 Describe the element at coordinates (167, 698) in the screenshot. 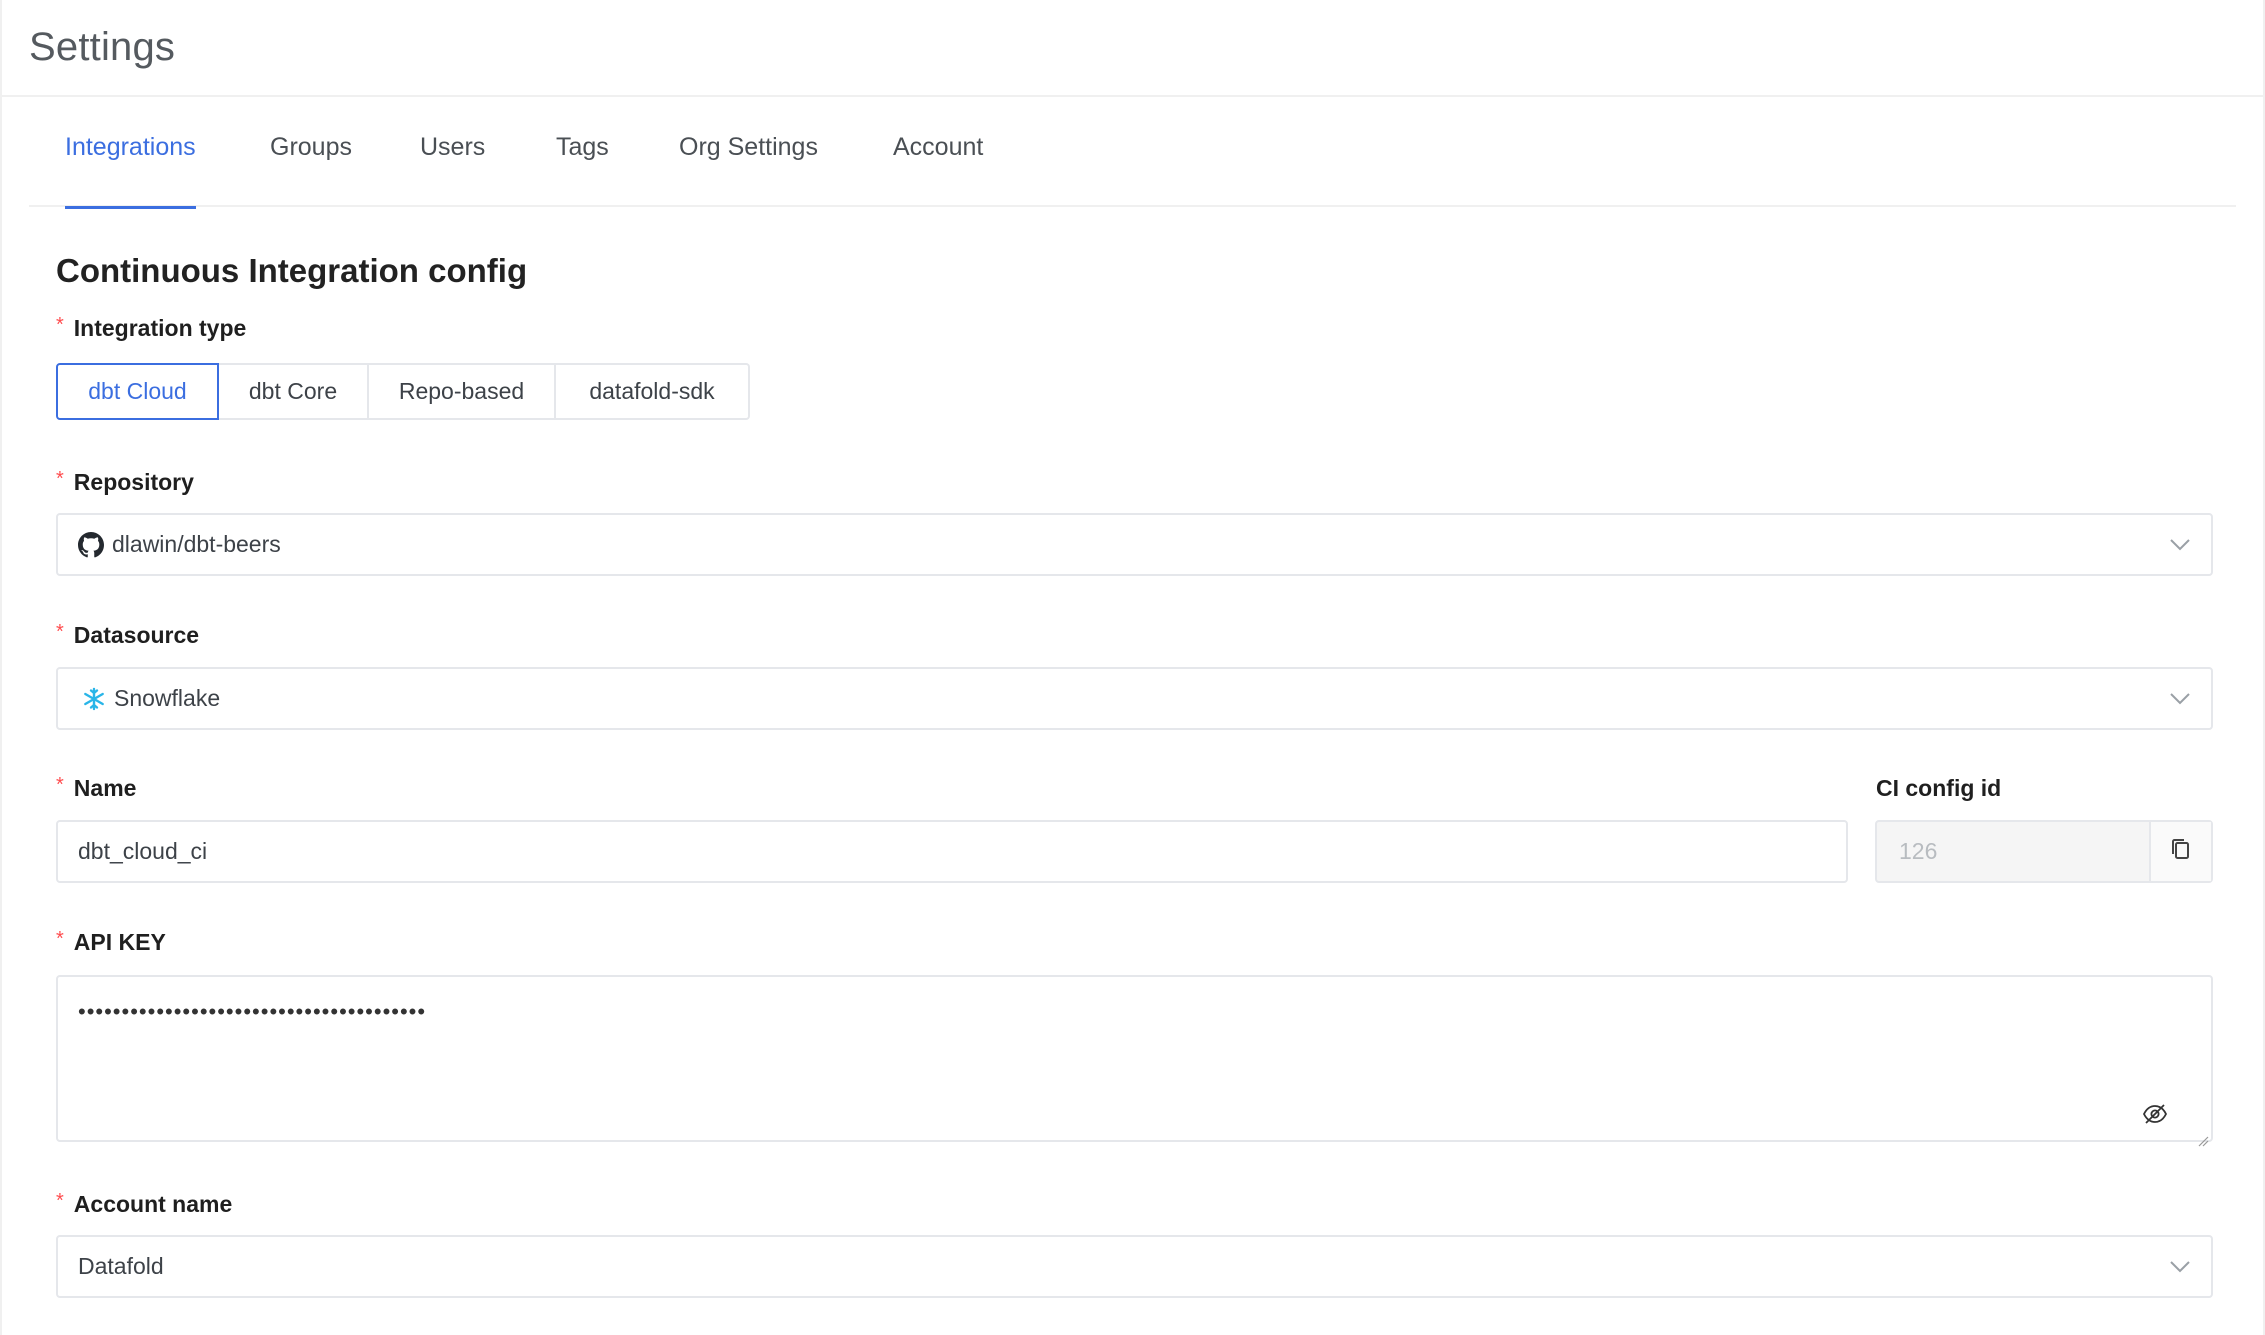

I see `datasource-value: Snowflake` at that location.